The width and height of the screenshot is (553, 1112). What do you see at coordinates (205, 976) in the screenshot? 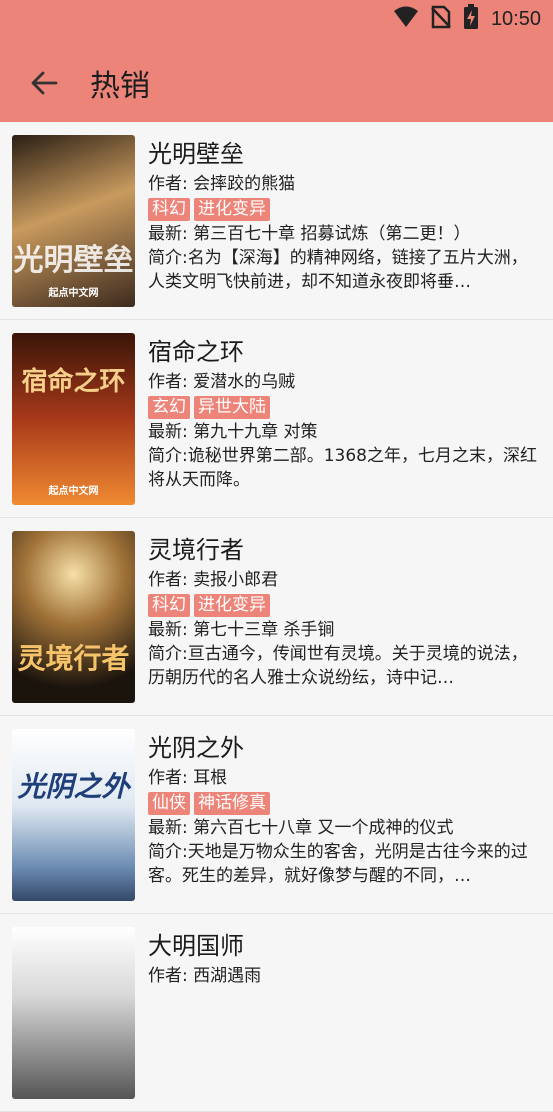
I see `book-author: 作者: 西湖遇雨` at bounding box center [205, 976].